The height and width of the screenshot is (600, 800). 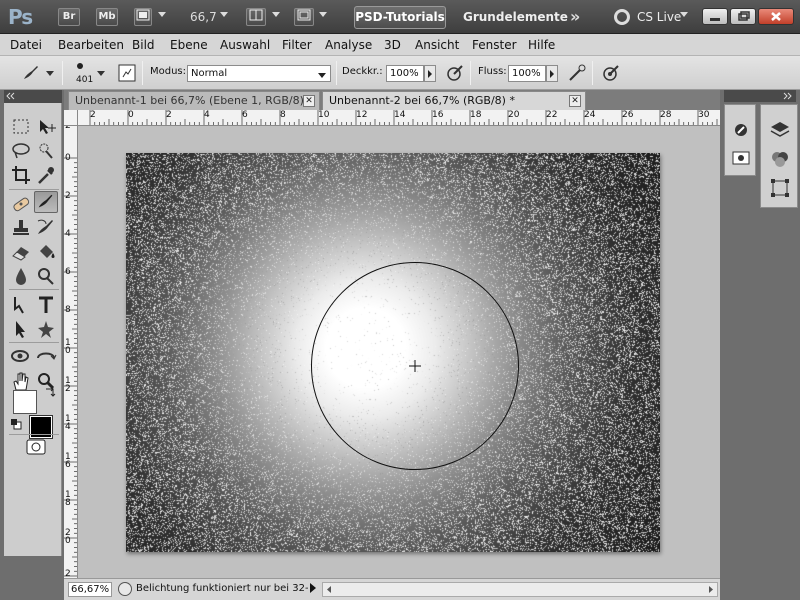 I want to click on default-colors-icon, so click(x=16, y=424).